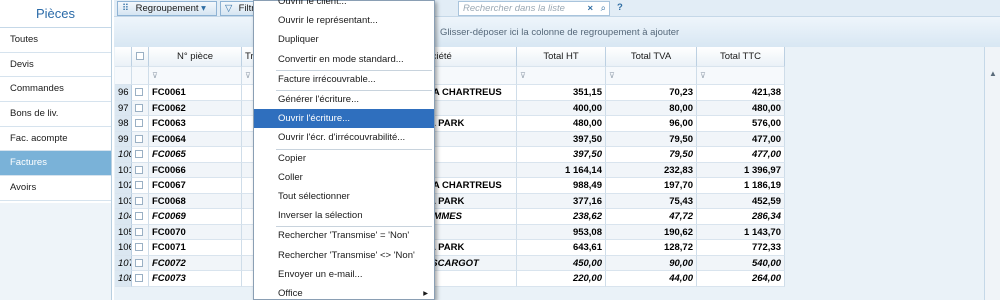 Image resolution: width=1000 pixels, height=300 pixels. Describe the element at coordinates (344, 158) in the screenshot. I see `context-menu-item: Copier` at that location.